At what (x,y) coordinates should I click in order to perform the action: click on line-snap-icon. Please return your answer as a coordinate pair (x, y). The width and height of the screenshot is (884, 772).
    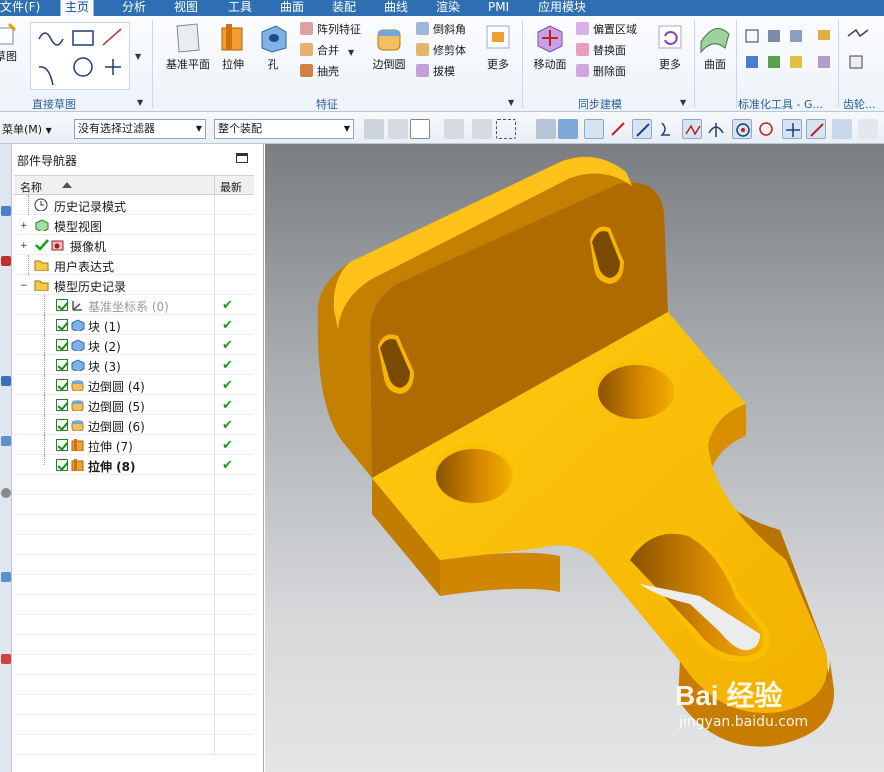
    Looking at the image, I should click on (618, 129).